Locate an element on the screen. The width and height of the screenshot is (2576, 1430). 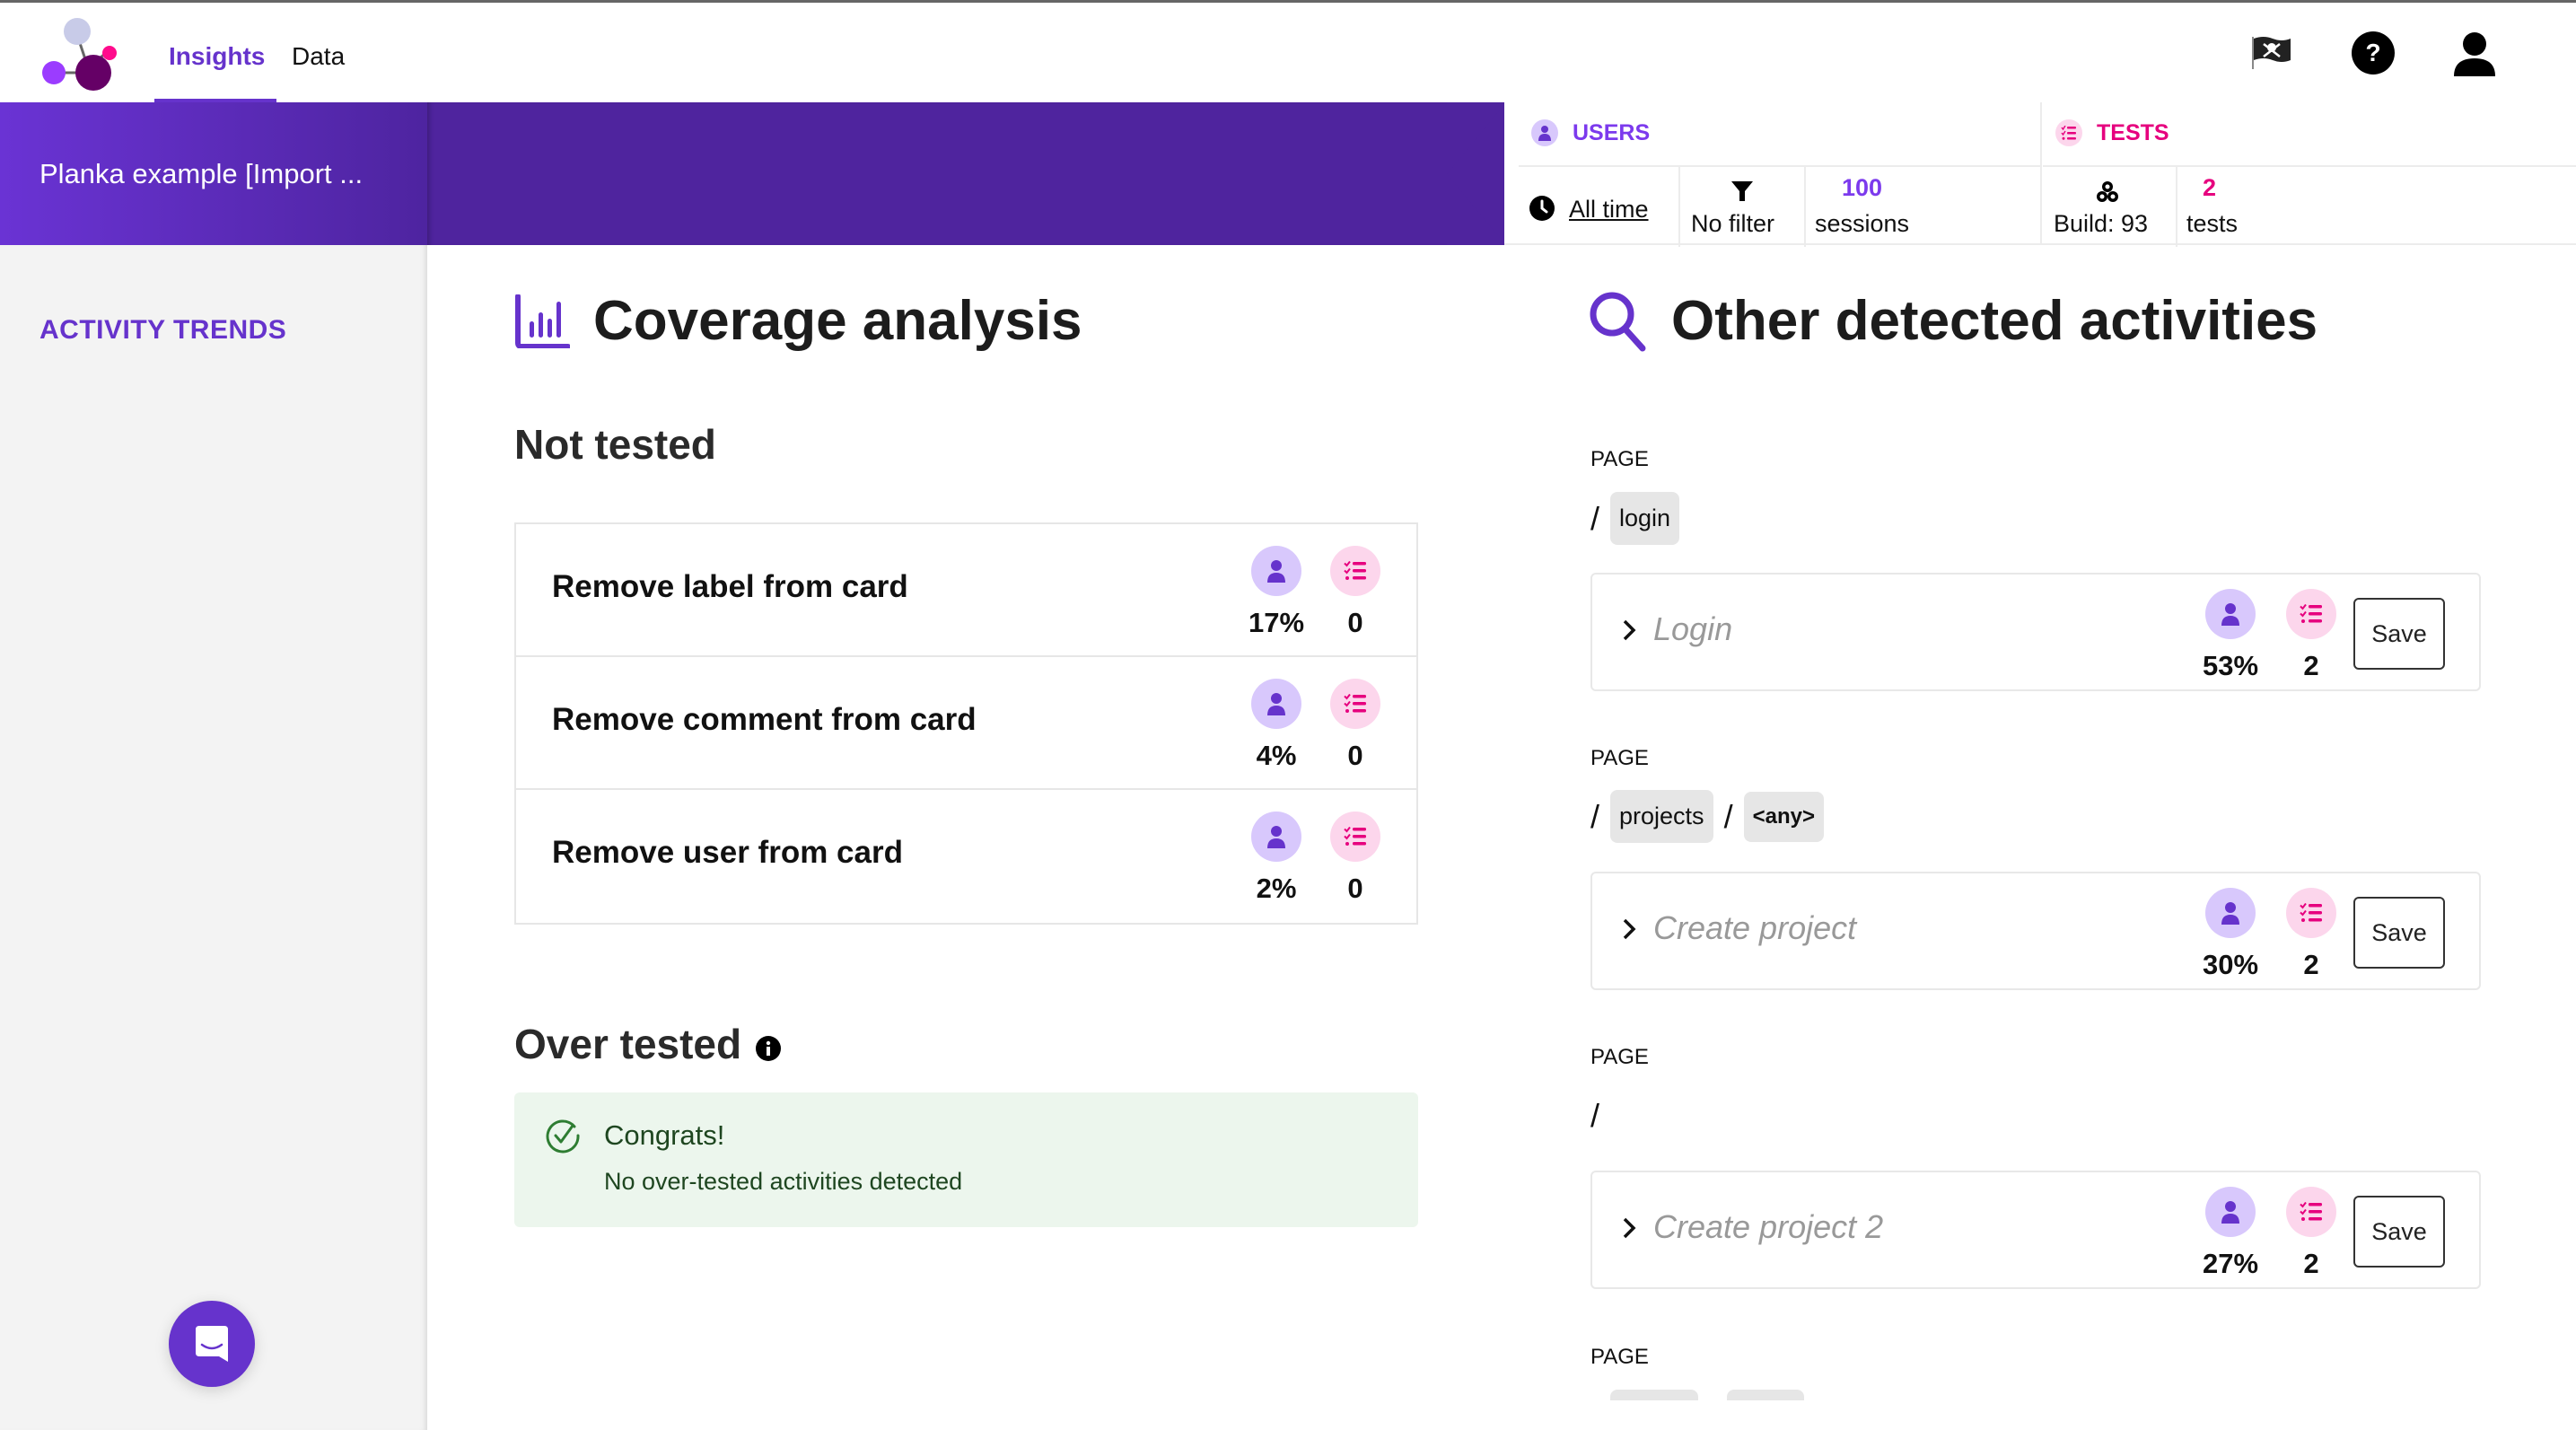
not-tested-row: Remove user from card 2% 0 is located at coordinates (966, 856).